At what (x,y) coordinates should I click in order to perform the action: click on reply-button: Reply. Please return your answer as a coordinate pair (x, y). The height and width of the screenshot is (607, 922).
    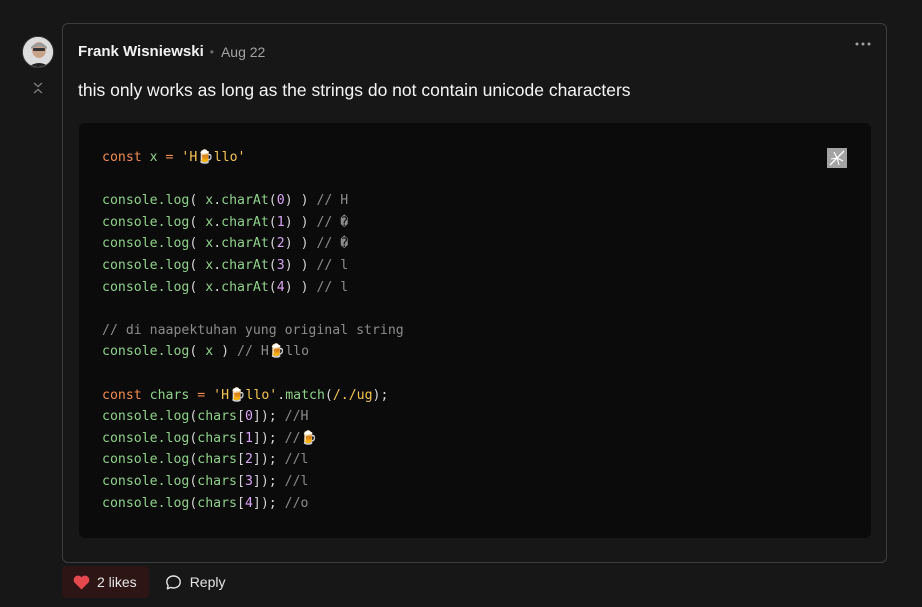
    Looking at the image, I should click on (195, 582).